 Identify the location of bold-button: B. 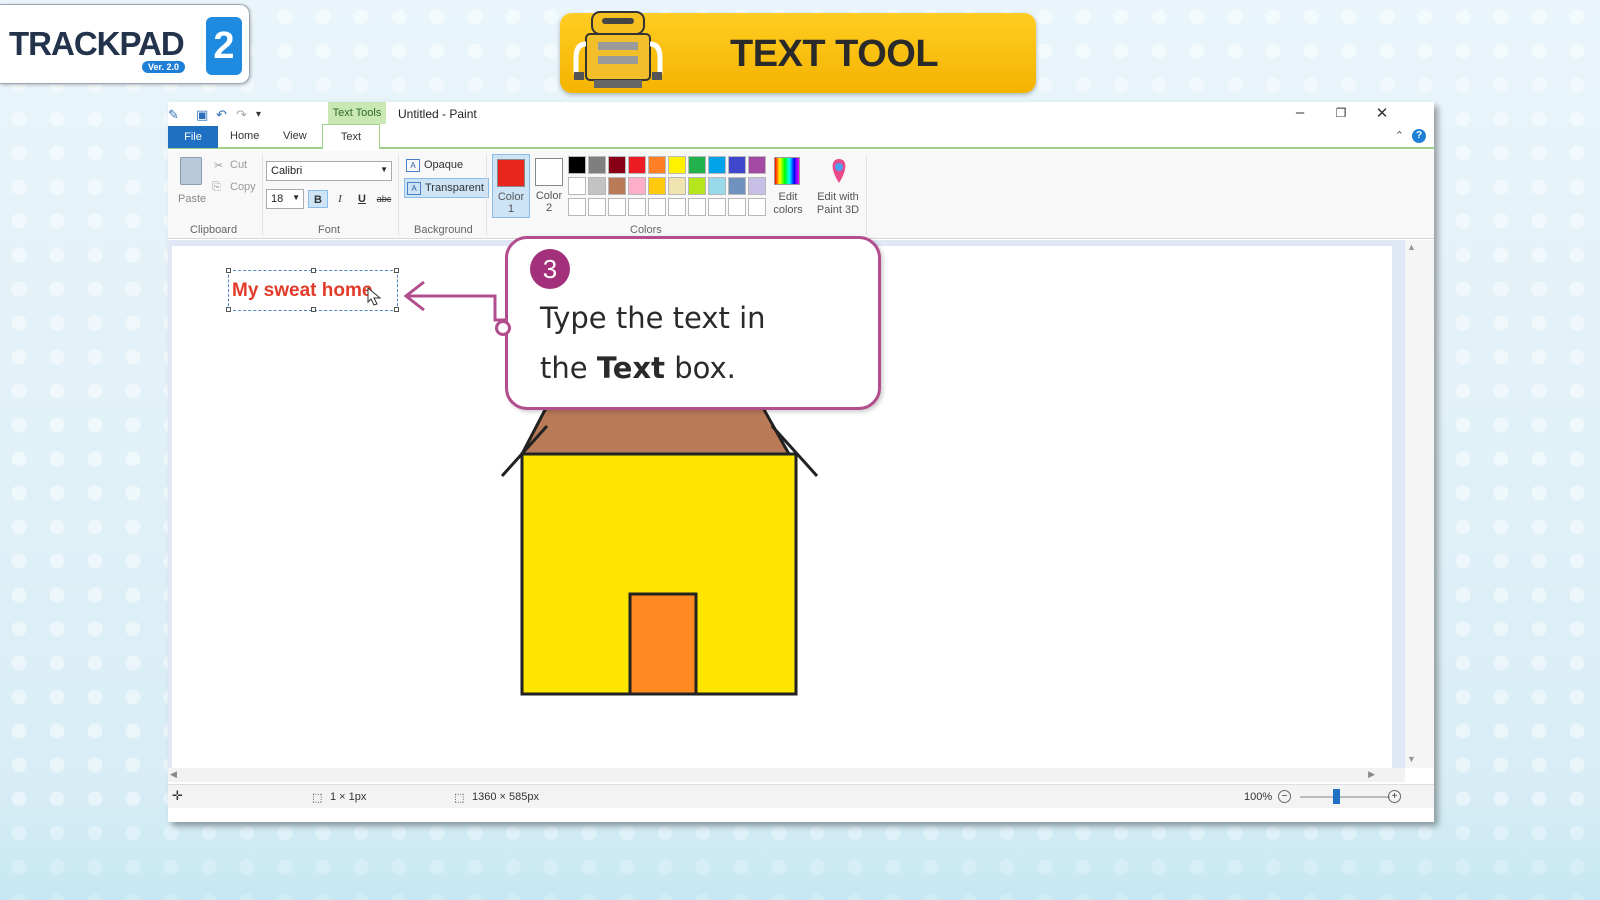
(318, 199).